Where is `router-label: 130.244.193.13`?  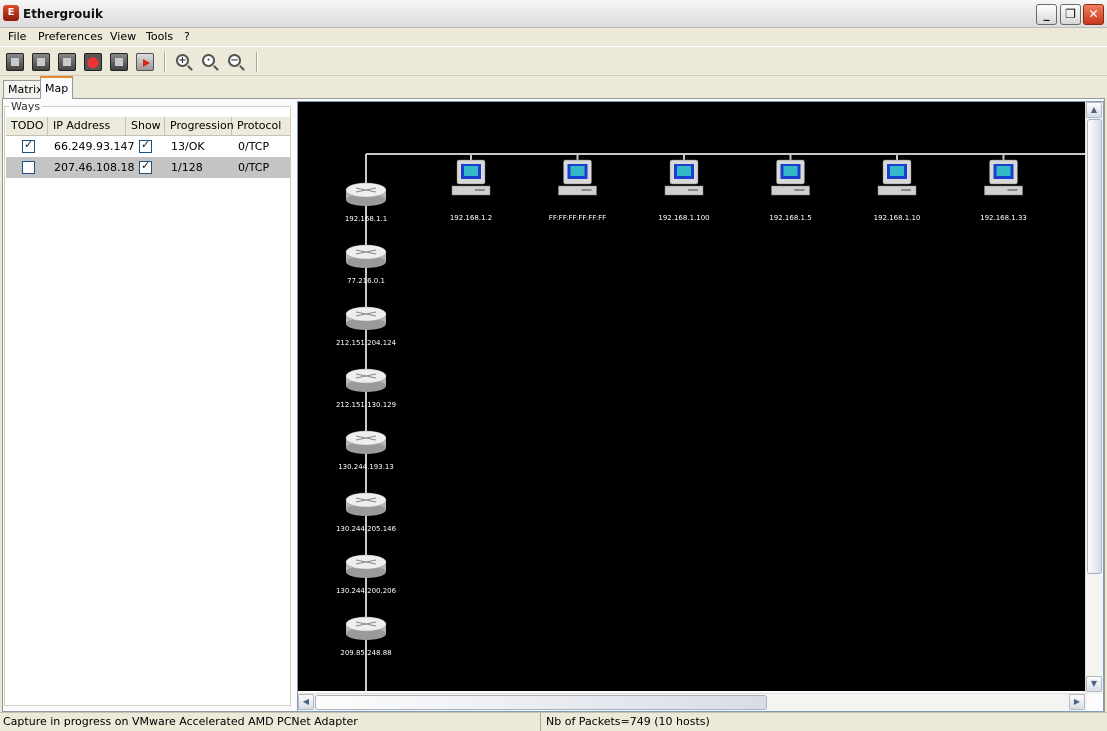
router-label: 130.244.193.13 is located at coordinates (366, 467).